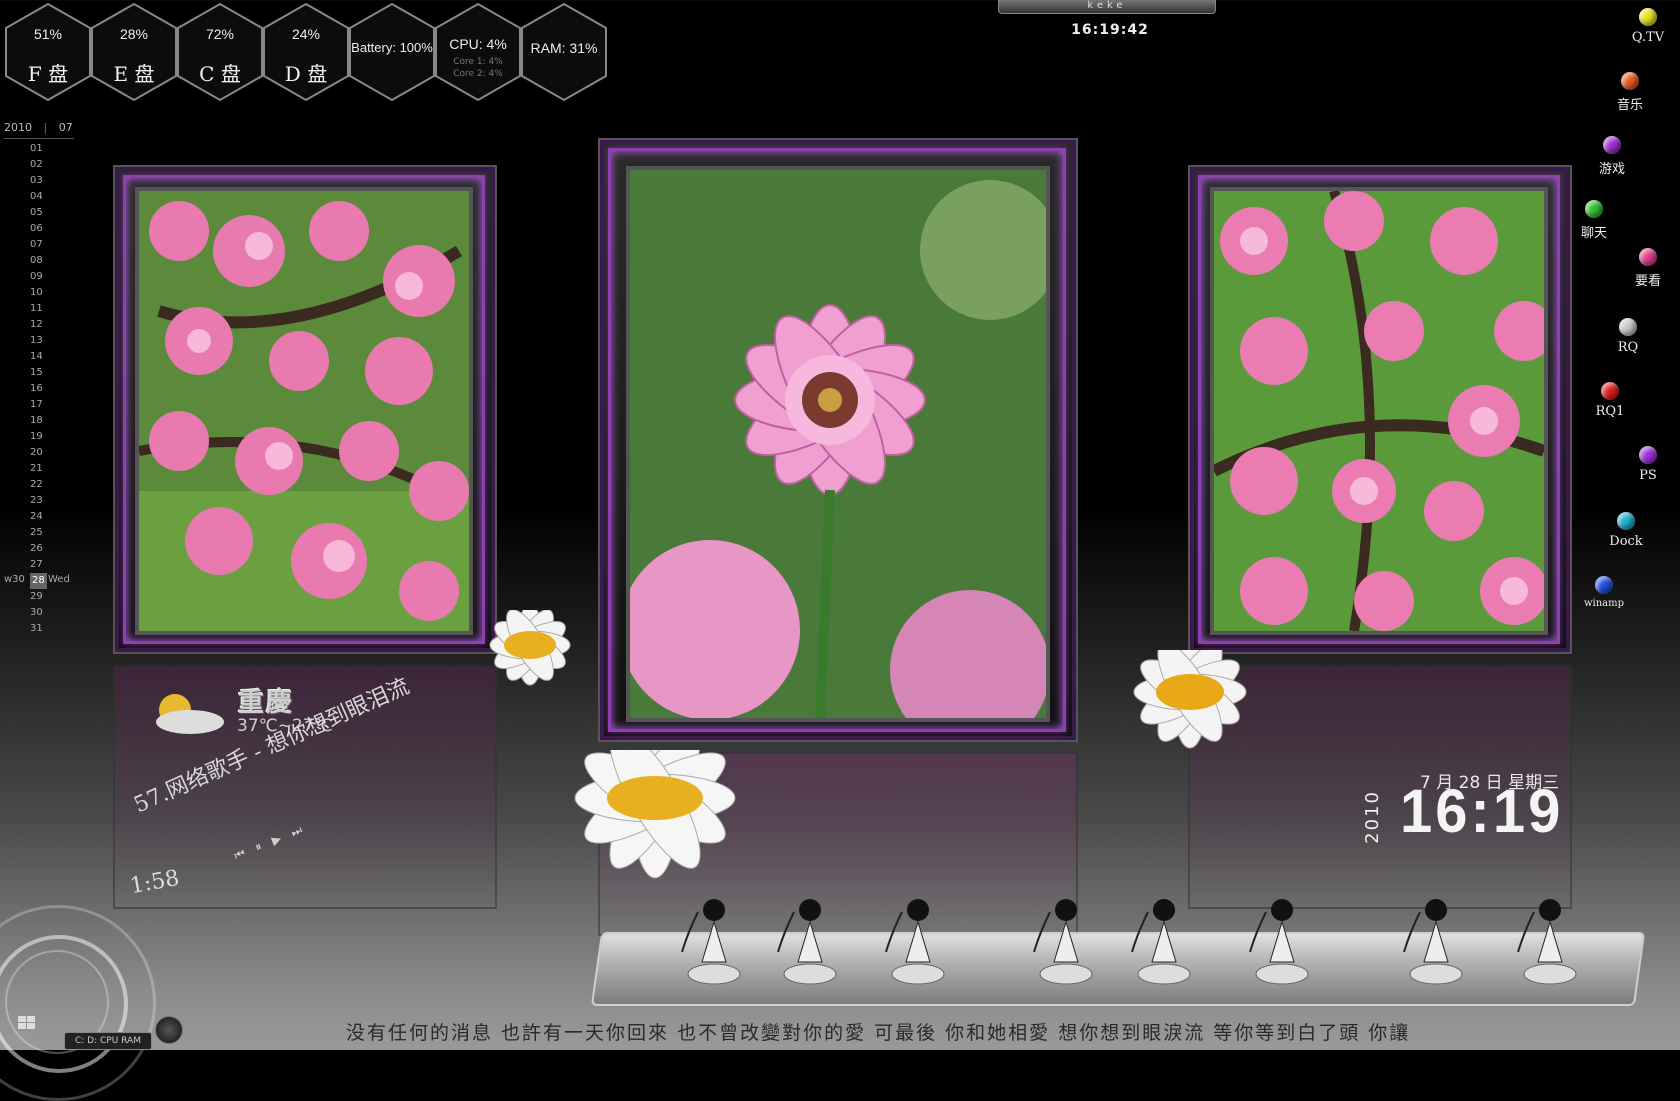 Image resolution: width=1680 pixels, height=1101 pixels. What do you see at coordinates (48, 52) in the screenshot?
I see `drive-f-meter: 51% F 盘` at bounding box center [48, 52].